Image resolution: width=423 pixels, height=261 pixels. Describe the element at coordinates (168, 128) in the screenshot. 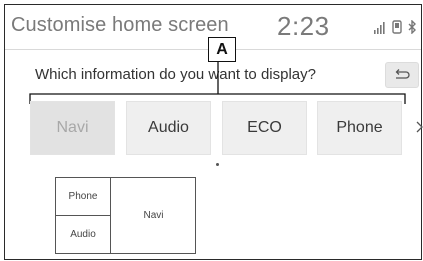

I see `option-audio: Audio` at that location.